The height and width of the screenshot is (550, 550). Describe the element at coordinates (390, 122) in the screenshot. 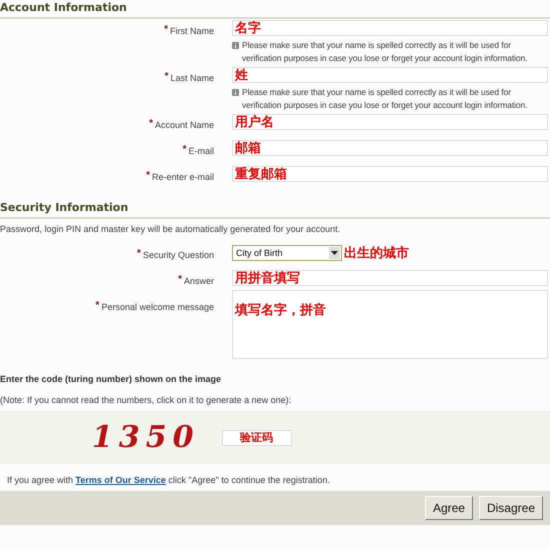

I see `input-field: 用户名` at that location.